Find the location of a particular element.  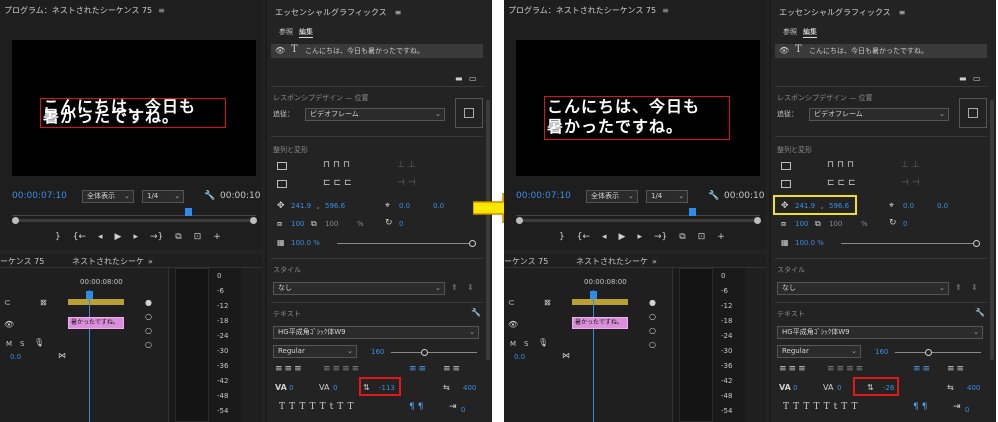

add-button-icon: + is located at coordinates (721, 238).